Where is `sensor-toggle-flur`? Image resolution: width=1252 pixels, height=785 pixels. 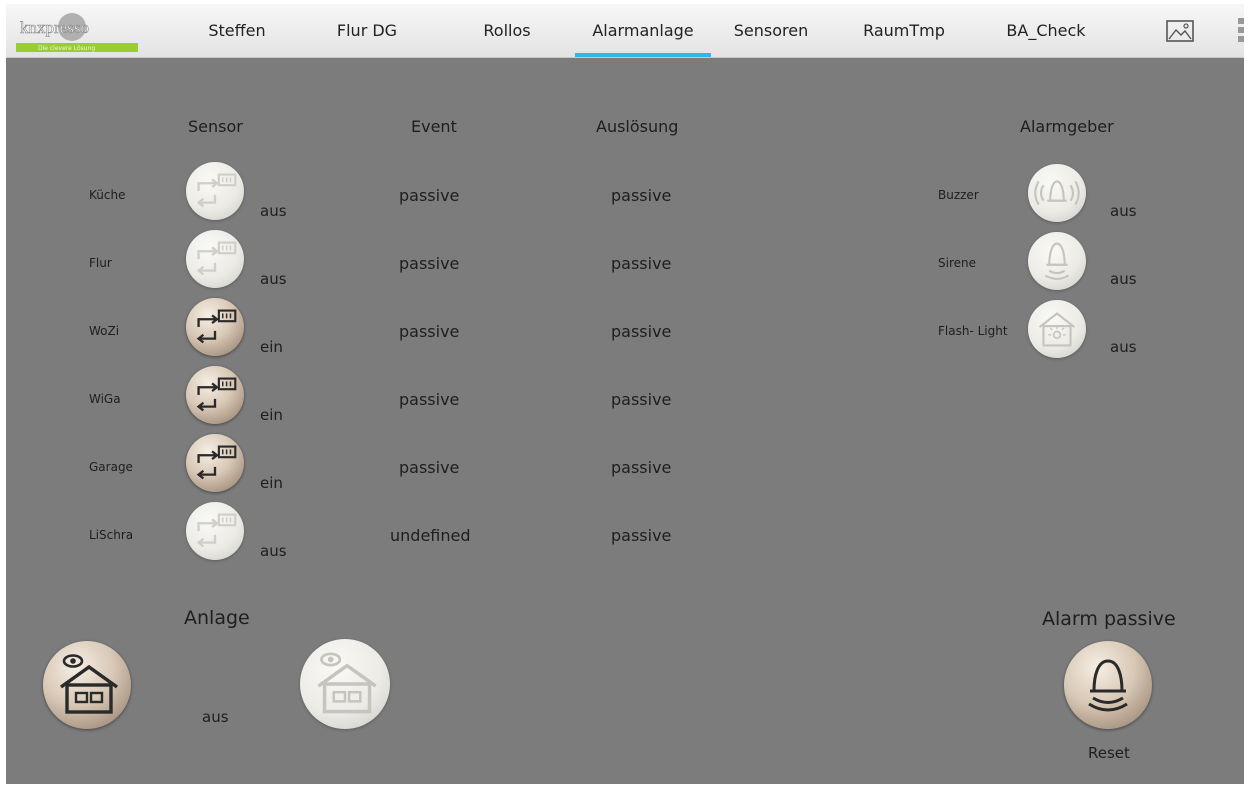 sensor-toggle-flur is located at coordinates (215, 259).